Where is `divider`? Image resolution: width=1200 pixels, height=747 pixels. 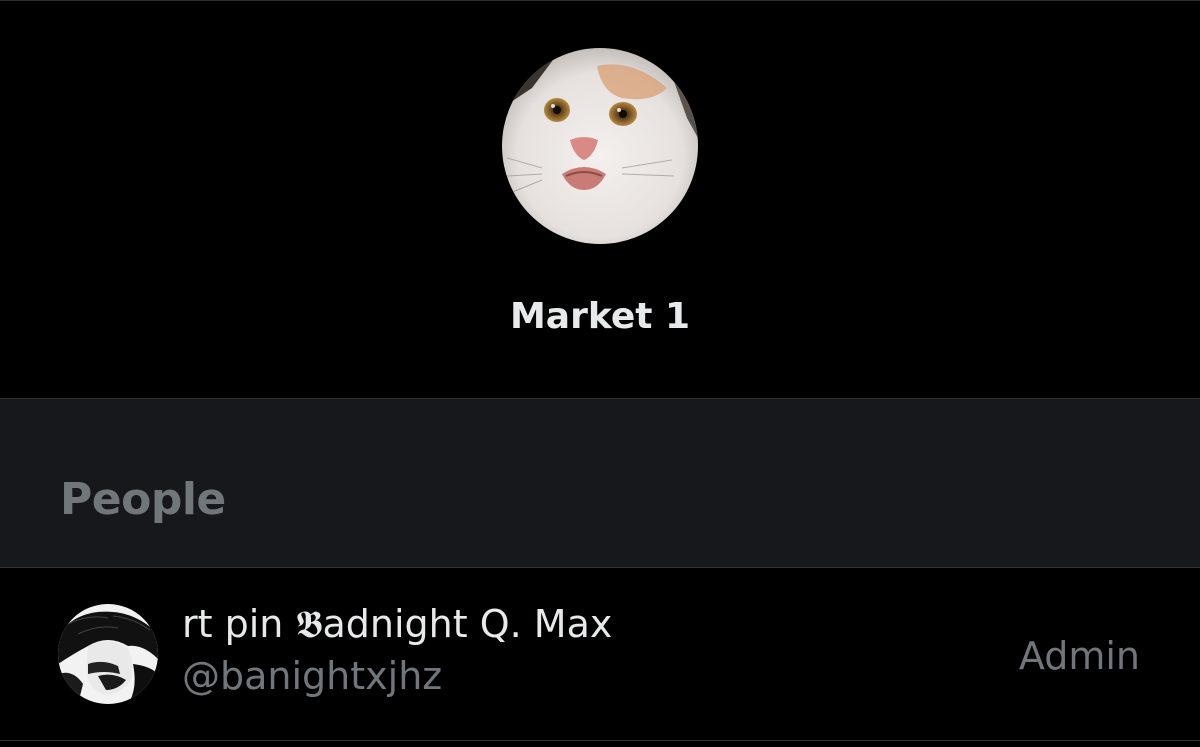 divider is located at coordinates (600, 740).